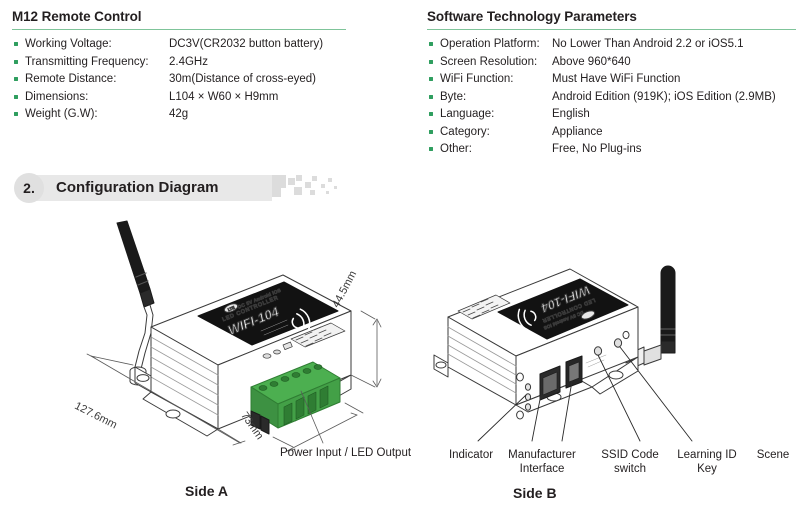  Describe the element at coordinates (71, 79) in the screenshot. I see `spec-label: Remote Distance:` at that location.